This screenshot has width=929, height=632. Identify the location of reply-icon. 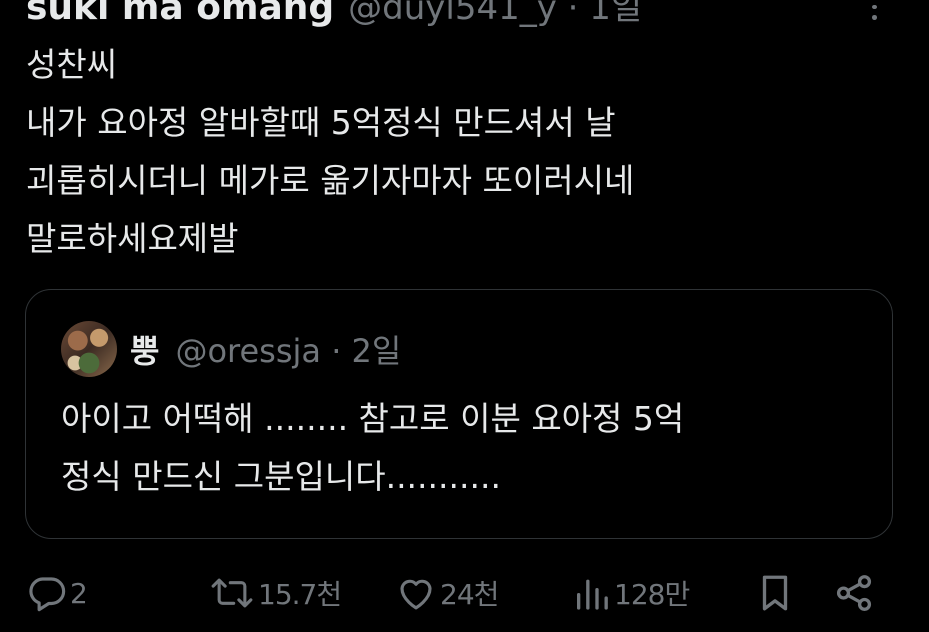
(47, 593).